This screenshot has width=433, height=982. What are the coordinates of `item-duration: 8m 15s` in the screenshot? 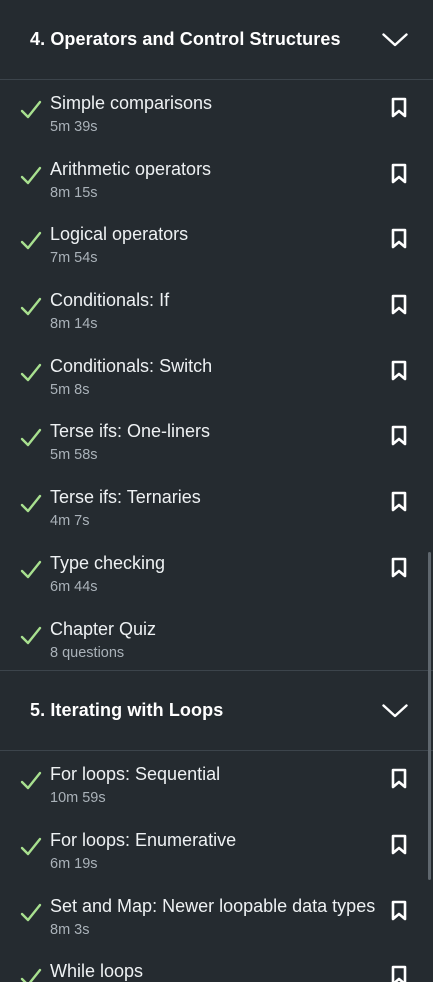 It's located at (74, 192).